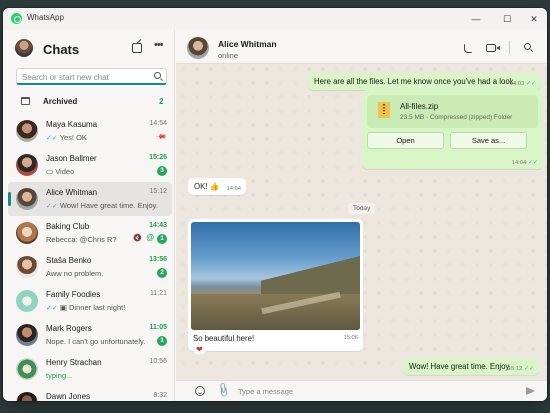 The width and height of the screenshot is (550, 413). Describe the element at coordinates (63, 307) in the screenshot. I see `photo-icon: ▣` at that location.